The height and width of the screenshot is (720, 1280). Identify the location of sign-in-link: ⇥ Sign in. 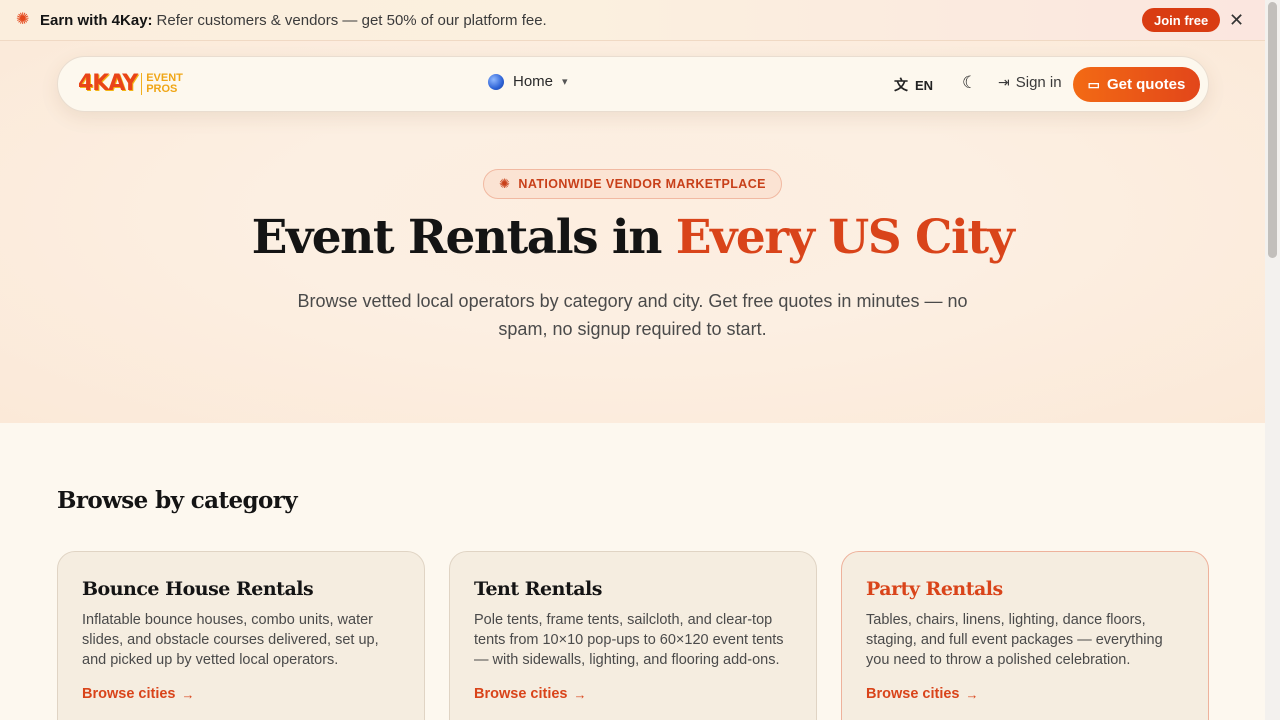
(1030, 82).